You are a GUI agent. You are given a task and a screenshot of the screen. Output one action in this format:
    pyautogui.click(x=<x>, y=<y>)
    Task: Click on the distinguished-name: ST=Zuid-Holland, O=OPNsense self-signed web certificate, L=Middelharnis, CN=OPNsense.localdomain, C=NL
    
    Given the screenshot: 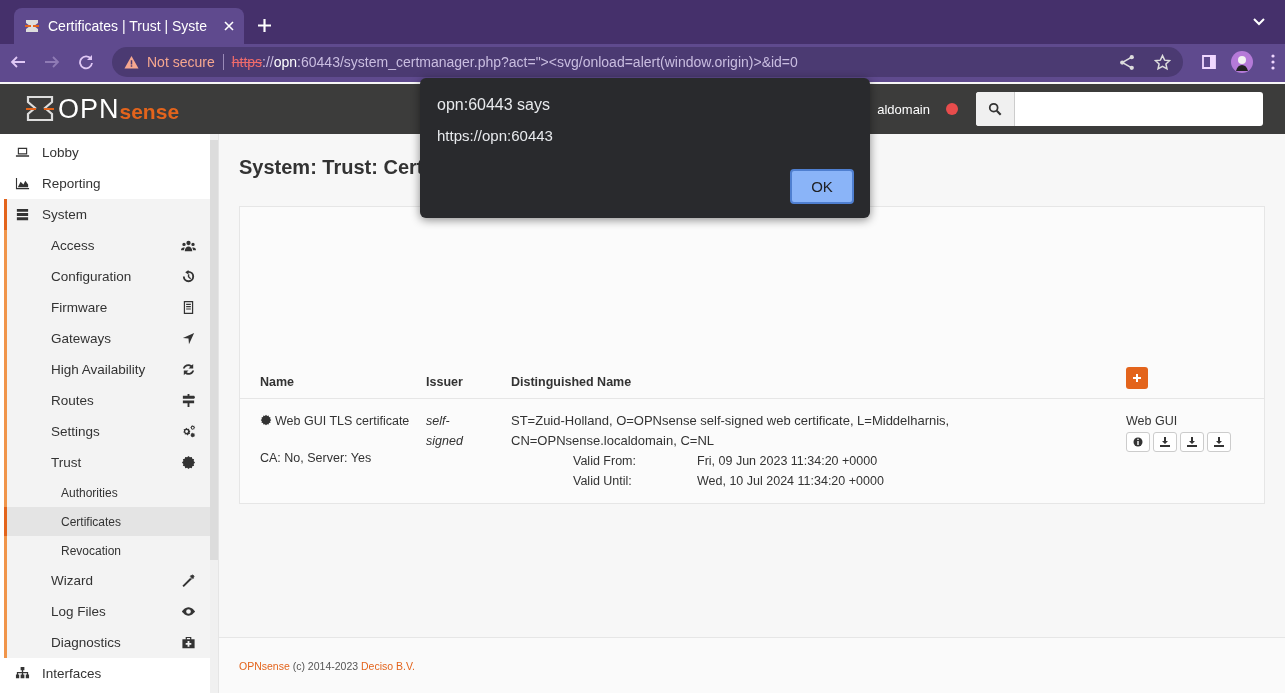 What is the action you would take?
    pyautogui.click(x=731, y=431)
    